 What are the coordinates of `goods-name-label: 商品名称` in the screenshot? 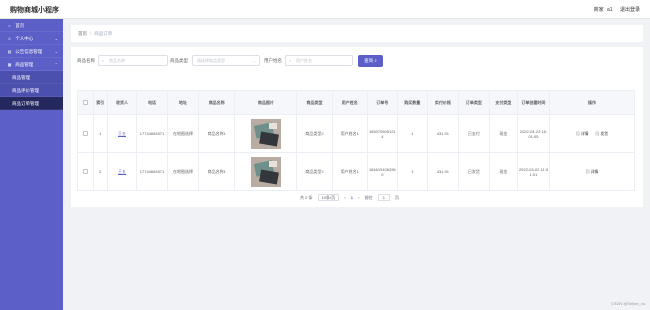 It's located at (86, 60).